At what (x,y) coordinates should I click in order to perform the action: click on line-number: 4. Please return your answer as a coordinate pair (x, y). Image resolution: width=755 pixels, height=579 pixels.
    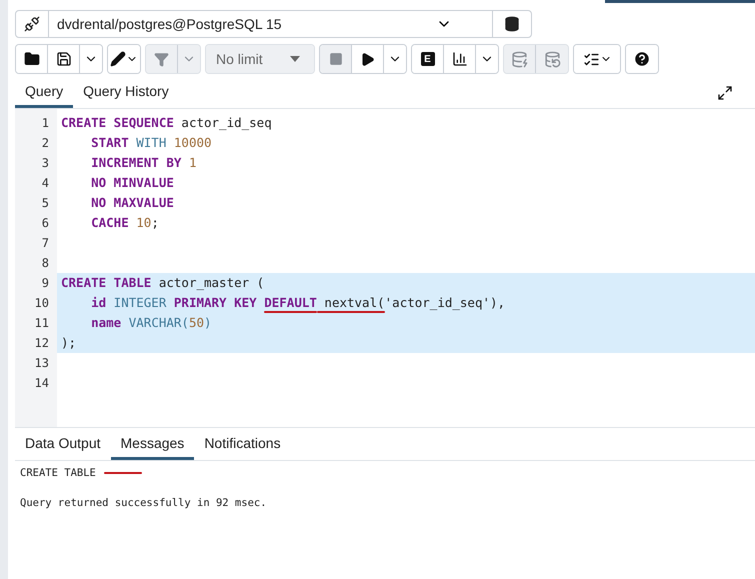
    Looking at the image, I should click on (45, 183).